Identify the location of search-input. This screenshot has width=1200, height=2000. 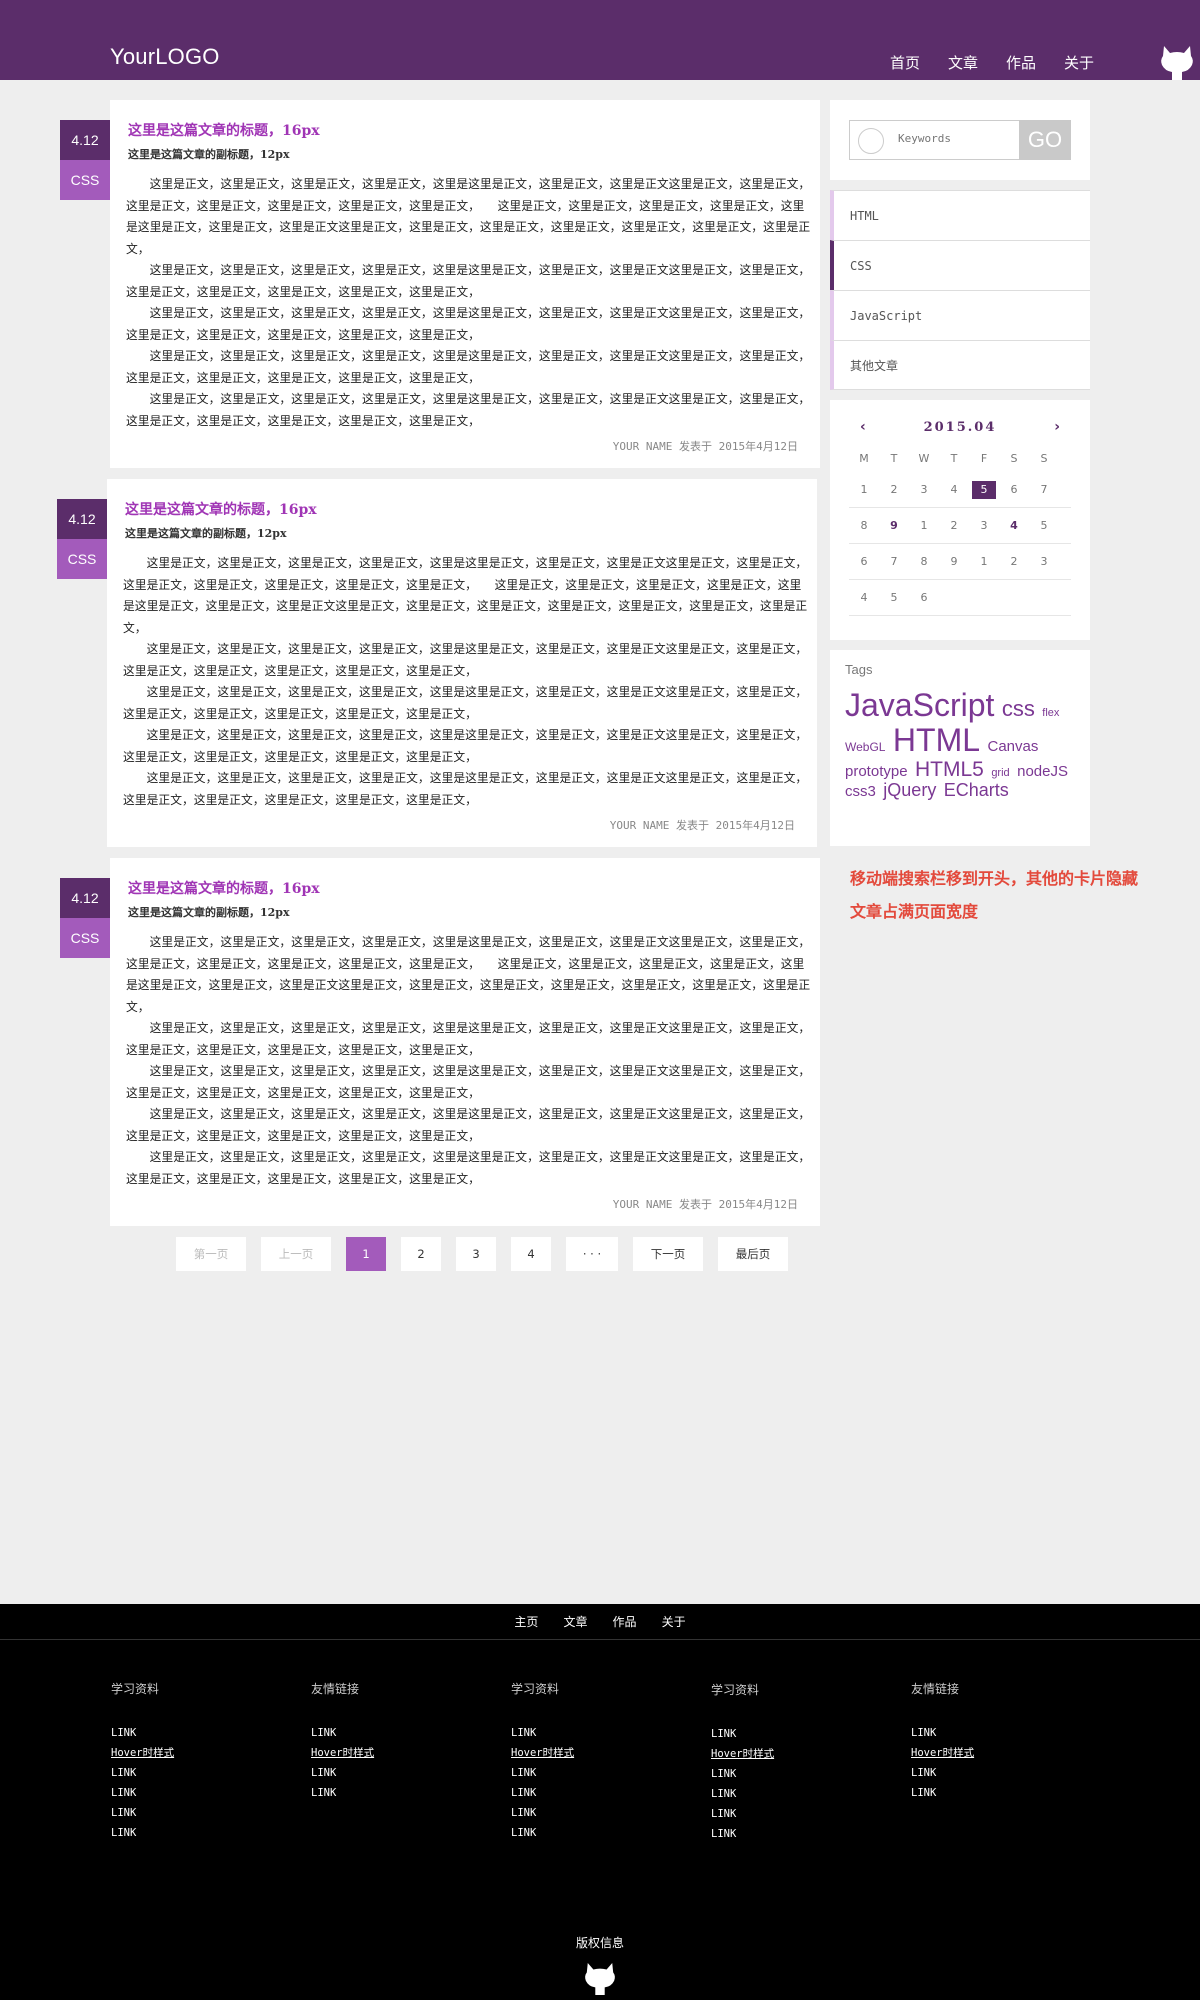
(953, 138).